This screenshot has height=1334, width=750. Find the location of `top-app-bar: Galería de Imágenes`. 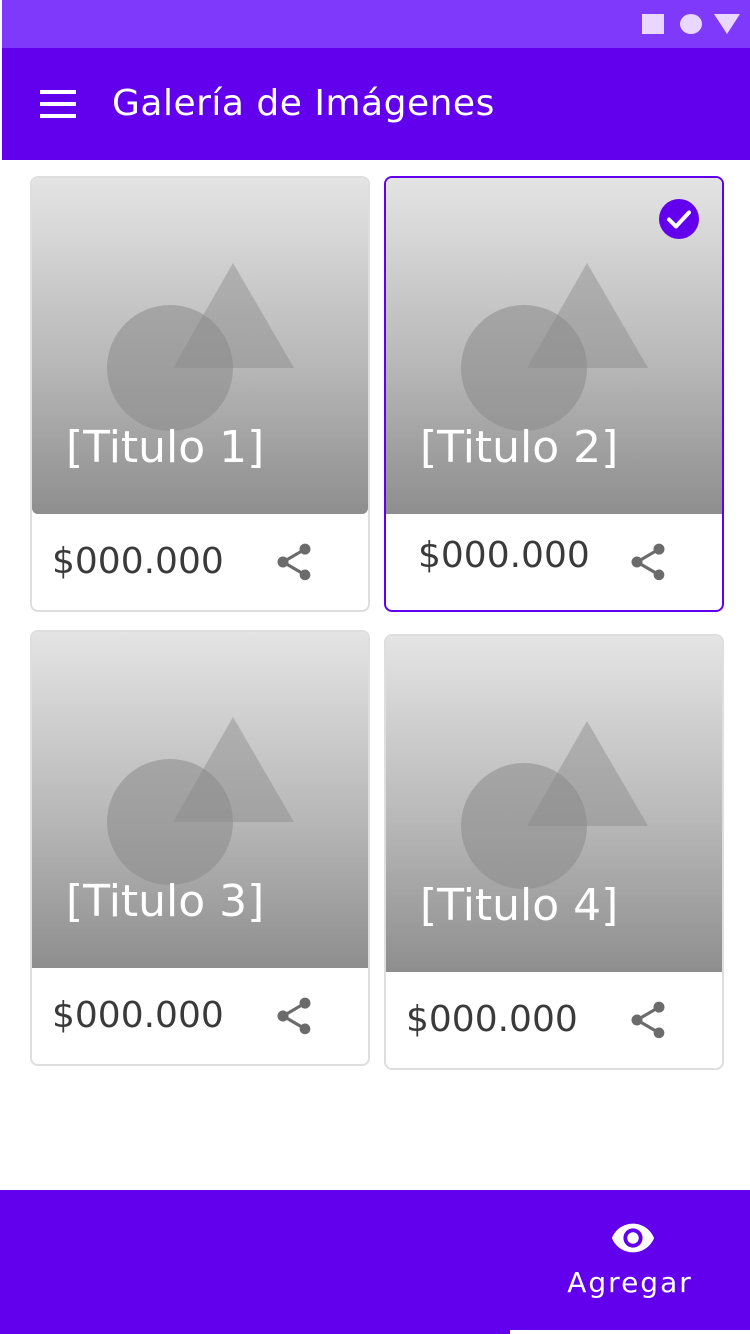

top-app-bar: Galería de Imágenes is located at coordinates (376, 104).